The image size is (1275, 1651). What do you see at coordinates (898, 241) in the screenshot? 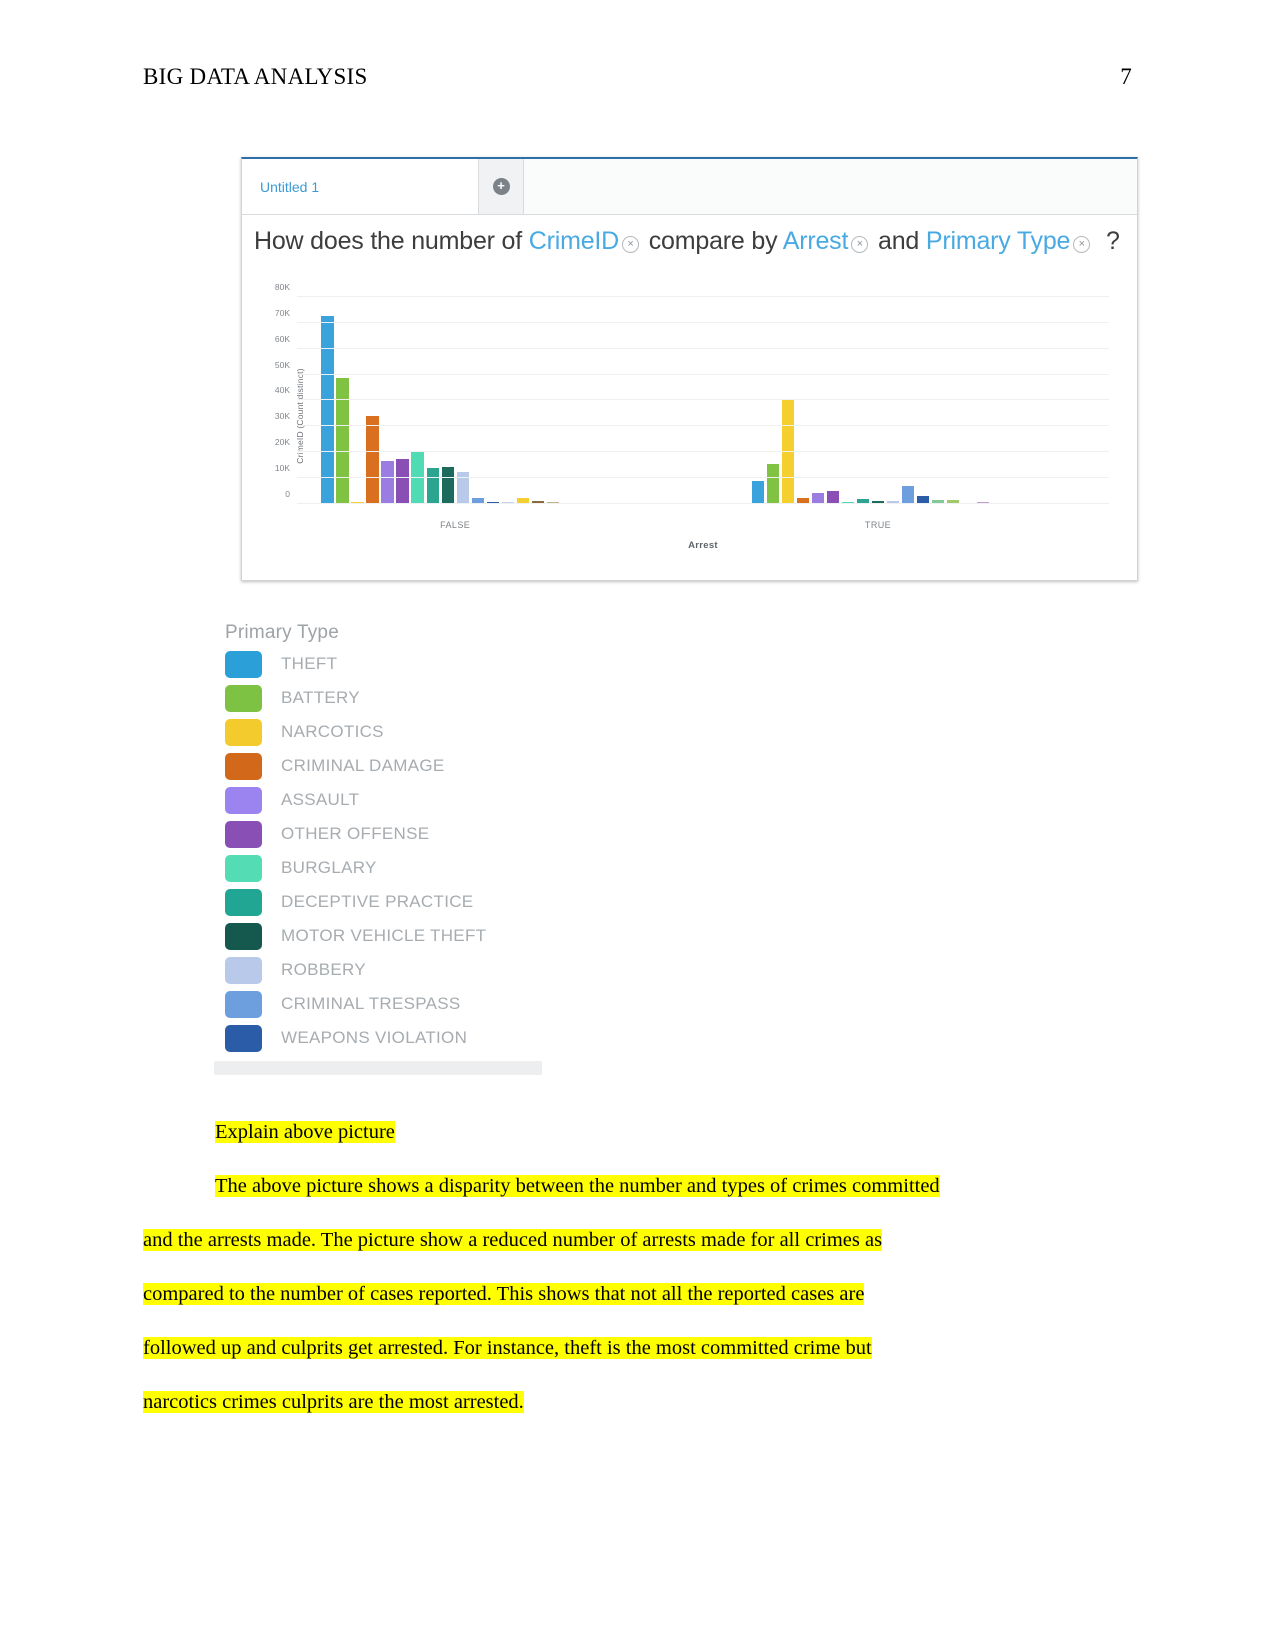
I see `question-conjunction: and` at bounding box center [898, 241].